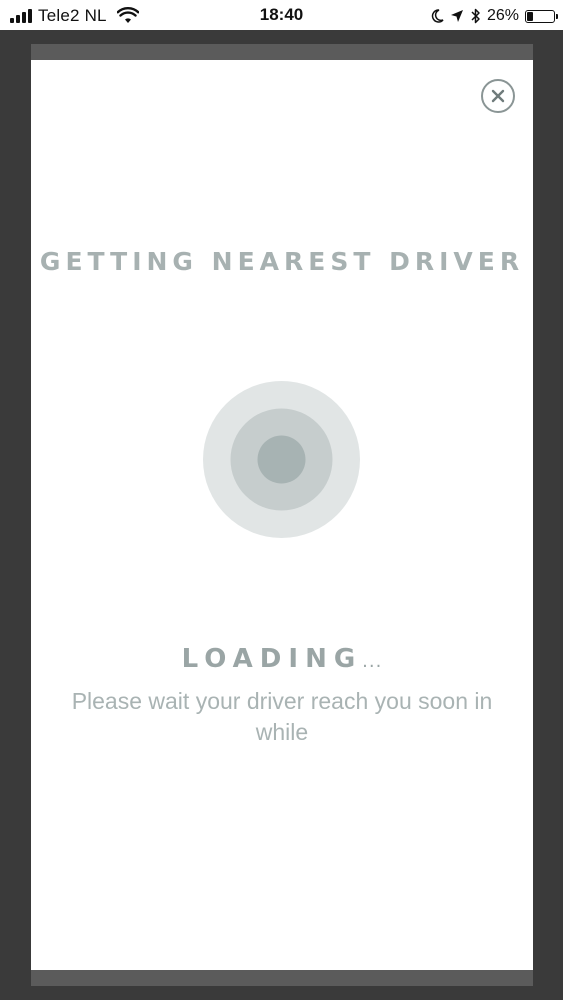  I want to click on backdrop-bottom-edge, so click(282, 978).